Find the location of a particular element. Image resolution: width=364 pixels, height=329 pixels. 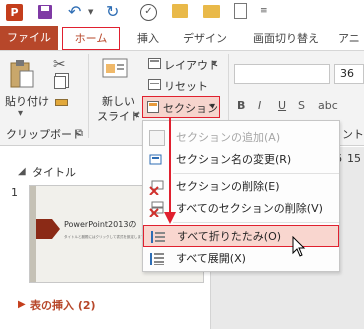

title-bar: P ↶ ▼ ↻ ✓ ≡ is located at coordinates (182, 13).